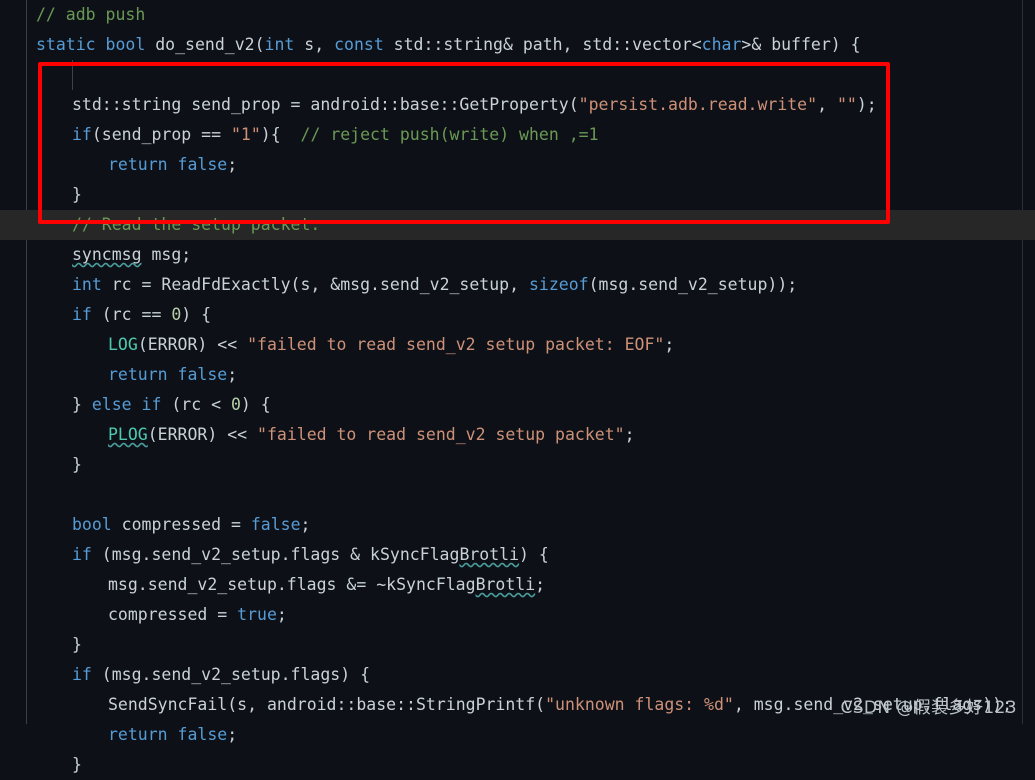 The width and height of the screenshot is (1035, 780). What do you see at coordinates (235, 404) in the screenshot?
I see `code-token-number: 0` at bounding box center [235, 404].